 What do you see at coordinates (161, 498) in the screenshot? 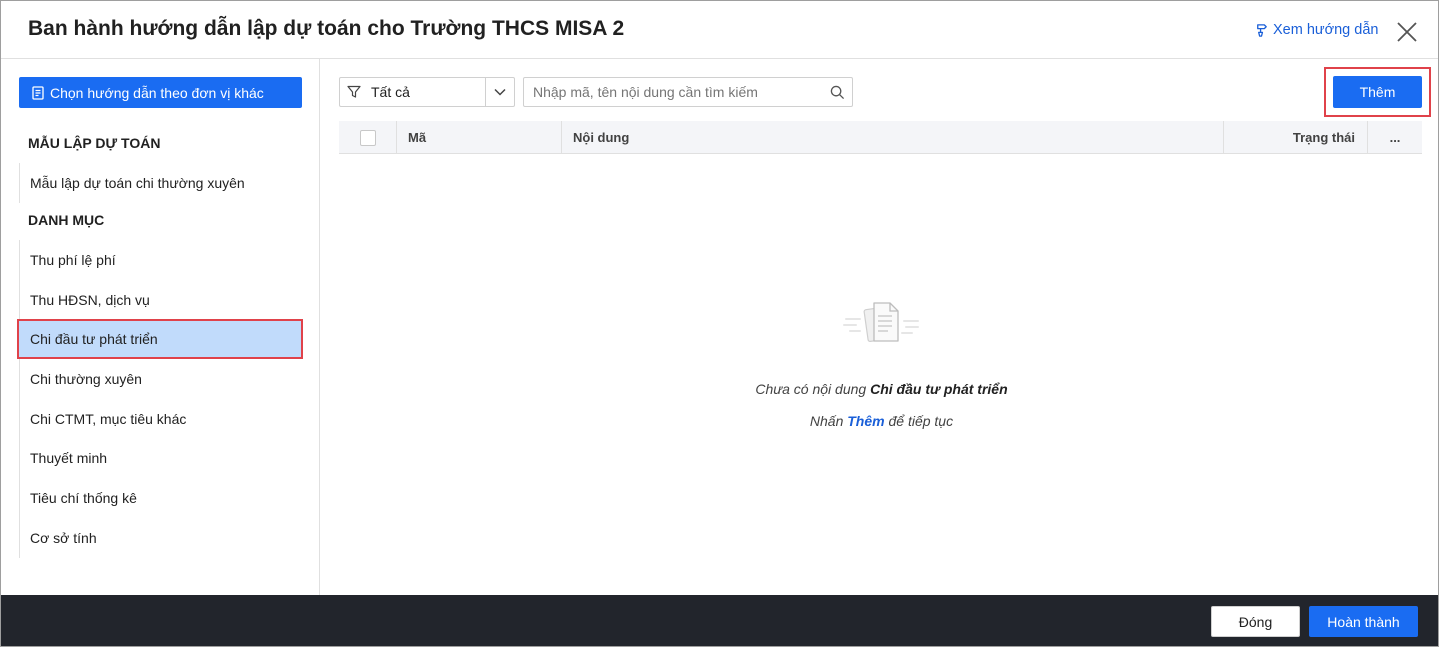
I see `sidebar-item-statistics: Tiêu chí thống kê` at bounding box center [161, 498].